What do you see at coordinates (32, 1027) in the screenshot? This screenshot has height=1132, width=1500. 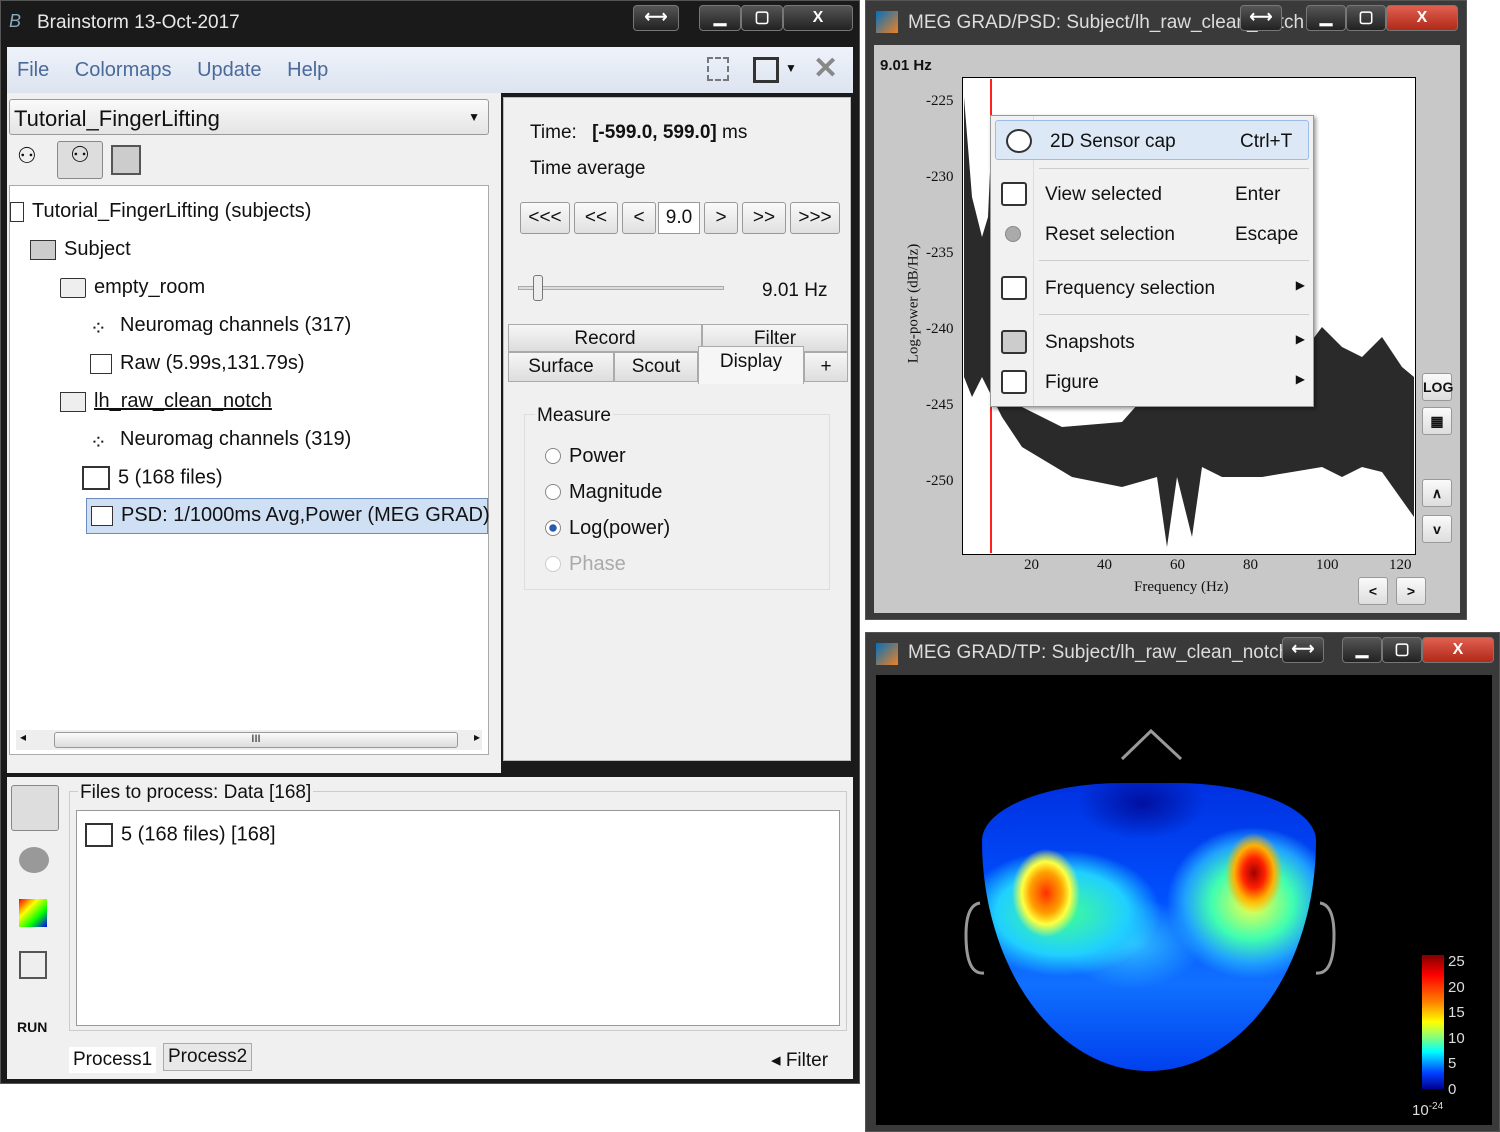 I see `run-button: RUN` at bounding box center [32, 1027].